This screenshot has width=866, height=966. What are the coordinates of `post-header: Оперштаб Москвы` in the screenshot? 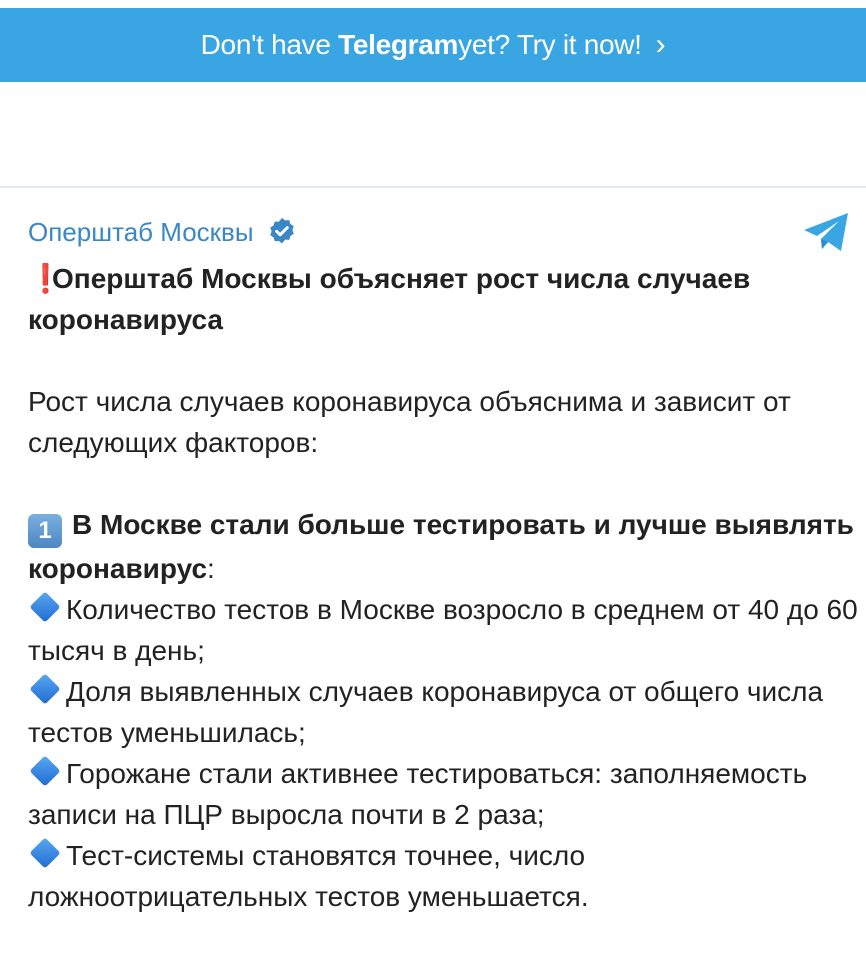 It's located at (443, 232).